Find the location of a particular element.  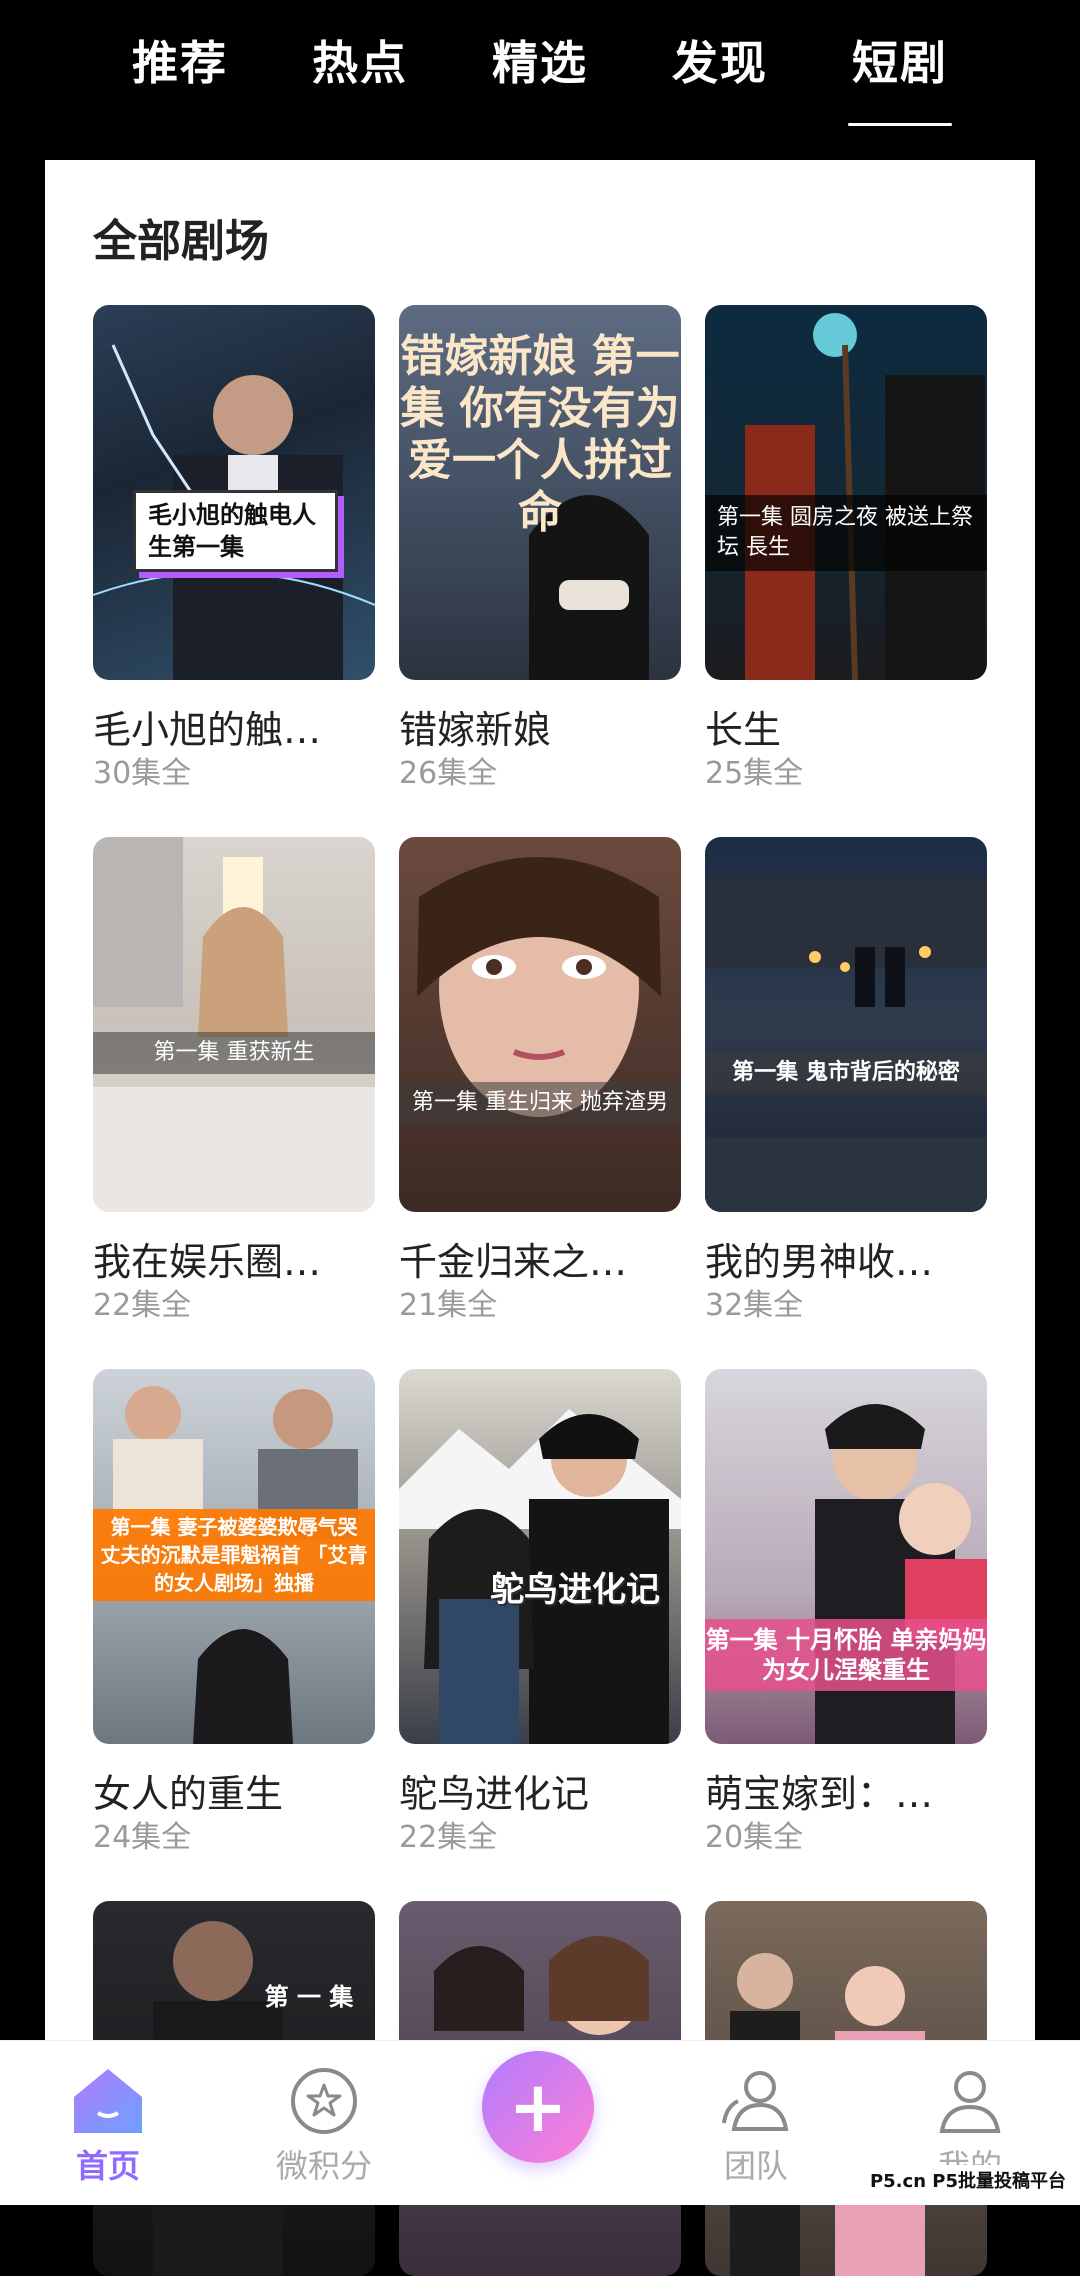

drama-poster: 第一集 妻子被婆婆欺辱气哭 丈夫的沉默是罪魁祸首 「艾青的女人剧场」独播 is located at coordinates (234, 1556).